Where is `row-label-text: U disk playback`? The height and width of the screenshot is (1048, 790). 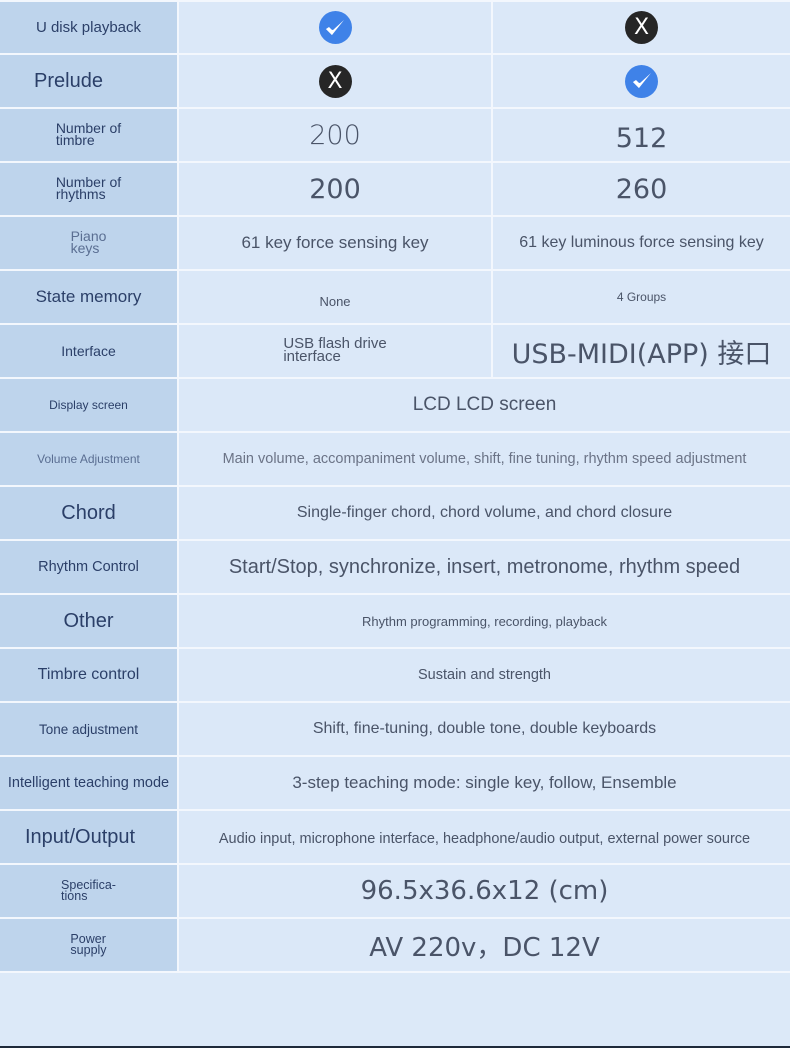 row-label-text: U disk playback is located at coordinates (88, 27).